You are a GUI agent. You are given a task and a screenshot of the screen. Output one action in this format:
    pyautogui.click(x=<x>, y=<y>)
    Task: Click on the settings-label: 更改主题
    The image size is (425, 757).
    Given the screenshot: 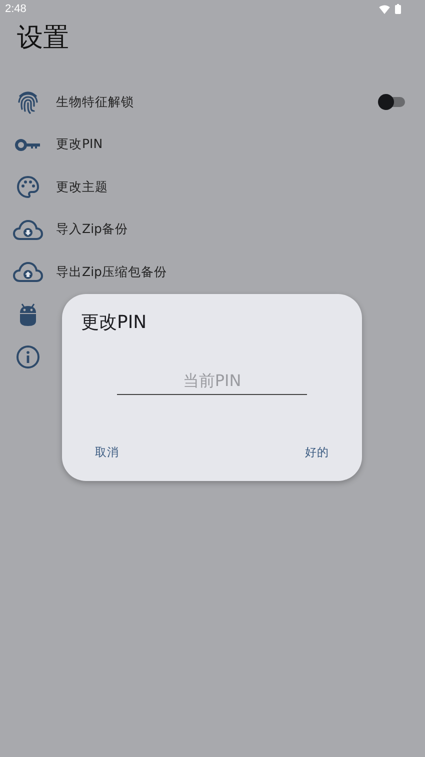 What is the action you would take?
    pyautogui.click(x=82, y=187)
    